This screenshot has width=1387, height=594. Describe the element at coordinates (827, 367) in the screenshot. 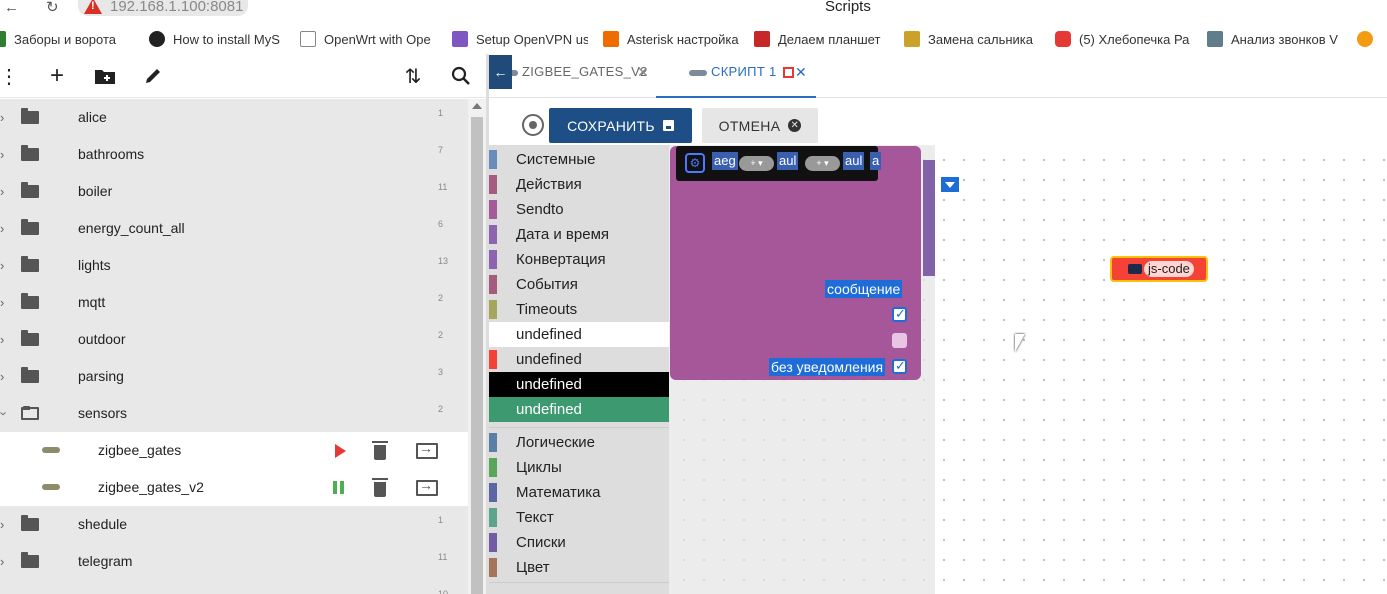

I see `no-notify-label: без уведомления` at that location.